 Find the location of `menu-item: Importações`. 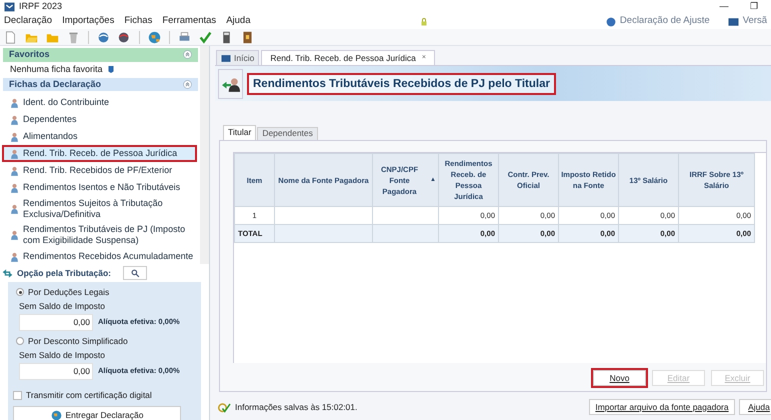

menu-item: Importações is located at coordinates (88, 21).